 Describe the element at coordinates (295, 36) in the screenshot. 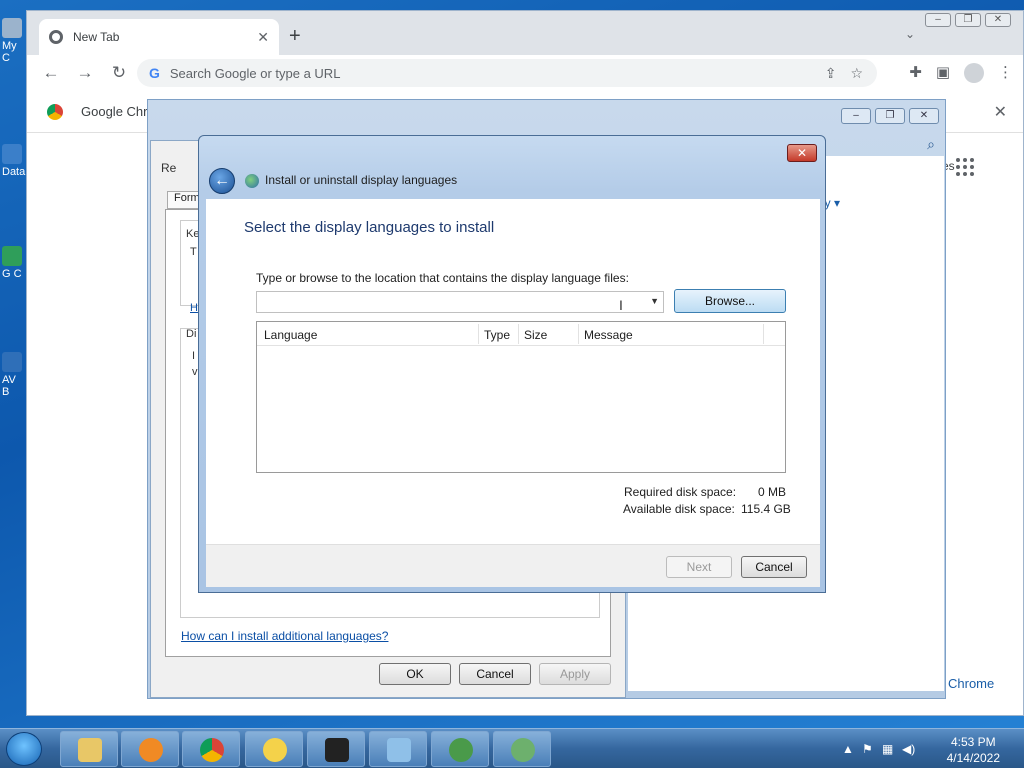

I see `new-tab-button: +` at that location.